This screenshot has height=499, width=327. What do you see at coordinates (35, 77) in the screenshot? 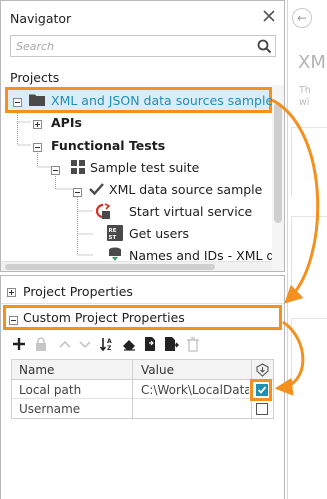
I see `projects-label: Projects` at bounding box center [35, 77].